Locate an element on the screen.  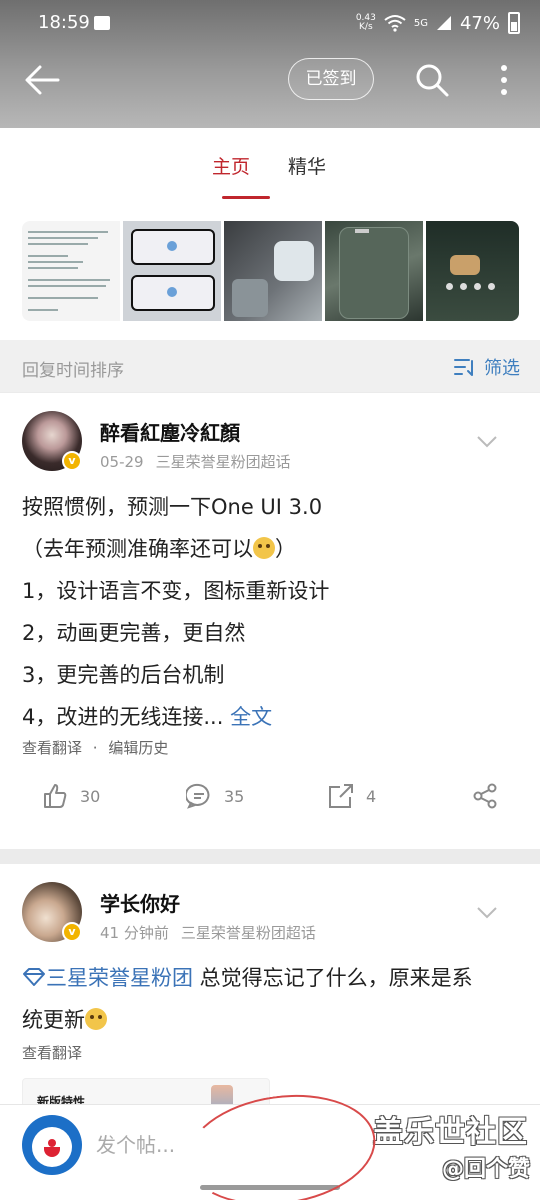
diamond-icon is located at coordinates (34, 977).